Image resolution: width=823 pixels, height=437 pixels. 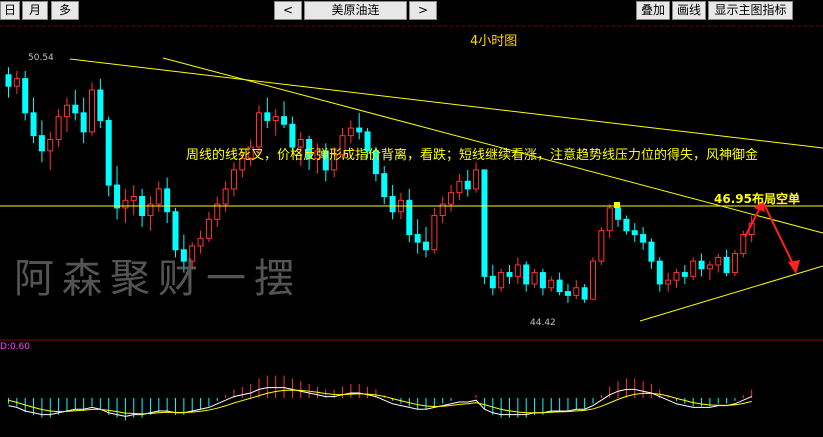 I want to click on period-title: 4小时图, so click(x=494, y=41).